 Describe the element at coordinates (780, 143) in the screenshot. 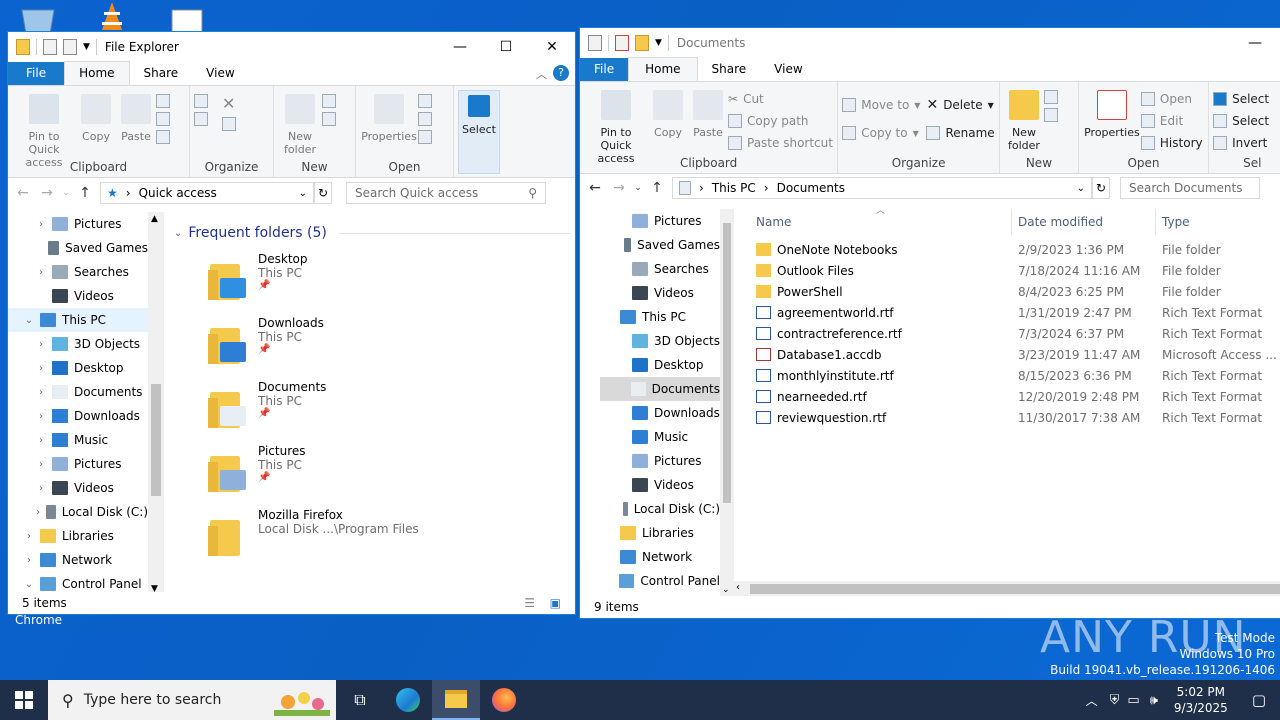

I see `paste-shortcut-button: Paste shortcut` at that location.